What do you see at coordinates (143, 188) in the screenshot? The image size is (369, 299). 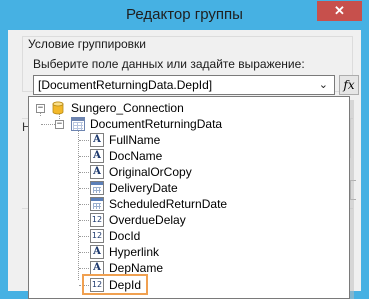 I see `tree-node-label: DeliveryDate` at bounding box center [143, 188].